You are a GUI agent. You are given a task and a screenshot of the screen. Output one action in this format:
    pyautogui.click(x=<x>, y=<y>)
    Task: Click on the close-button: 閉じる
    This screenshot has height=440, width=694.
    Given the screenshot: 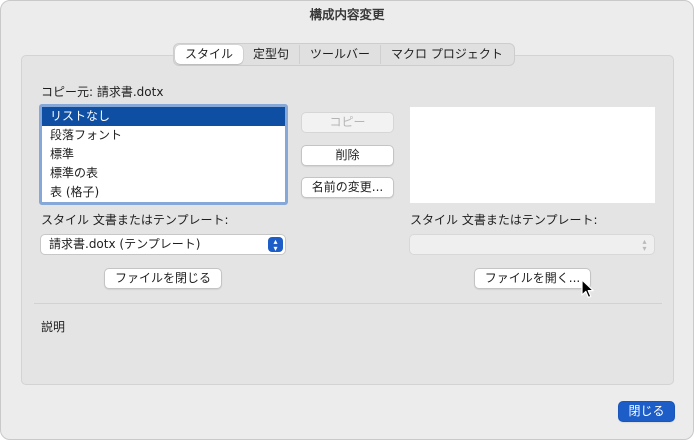 What is the action you would take?
    pyautogui.click(x=646, y=411)
    